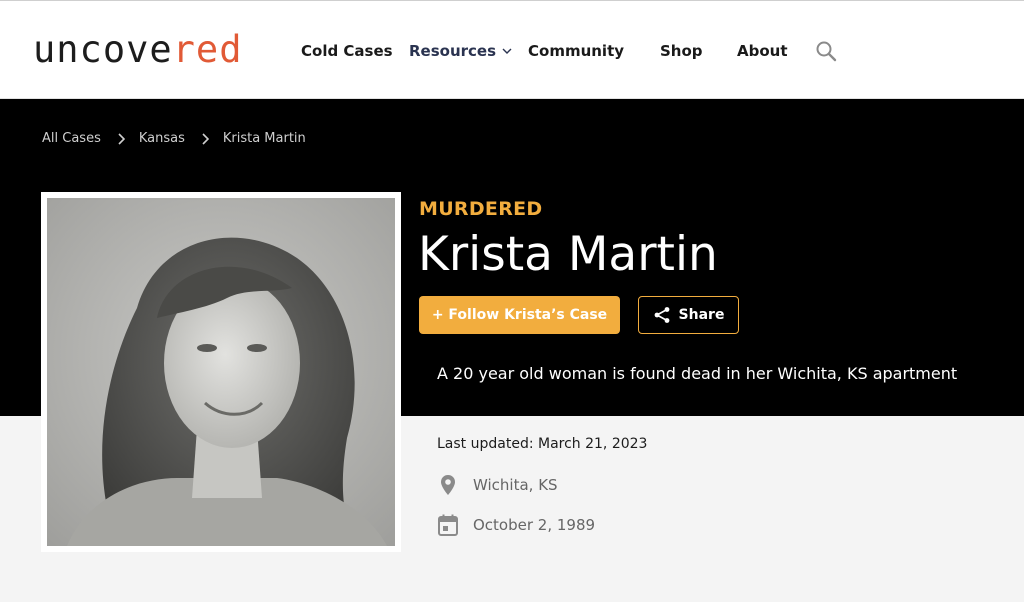 Image resolution: width=1024 pixels, height=602 pixels. Describe the element at coordinates (162, 138) in the screenshot. I see `breadcrumb-kansas: Kansas` at that location.